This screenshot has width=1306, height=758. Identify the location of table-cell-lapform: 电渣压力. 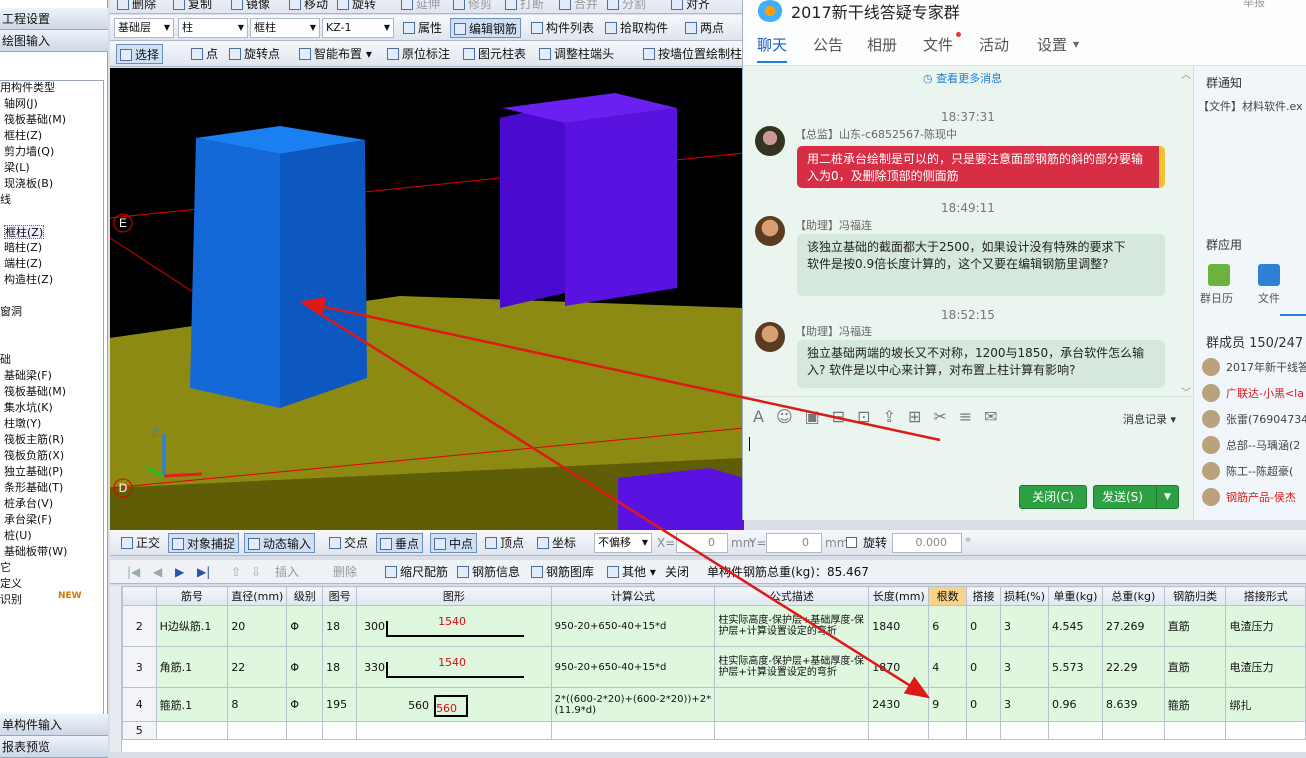
(1265, 626).